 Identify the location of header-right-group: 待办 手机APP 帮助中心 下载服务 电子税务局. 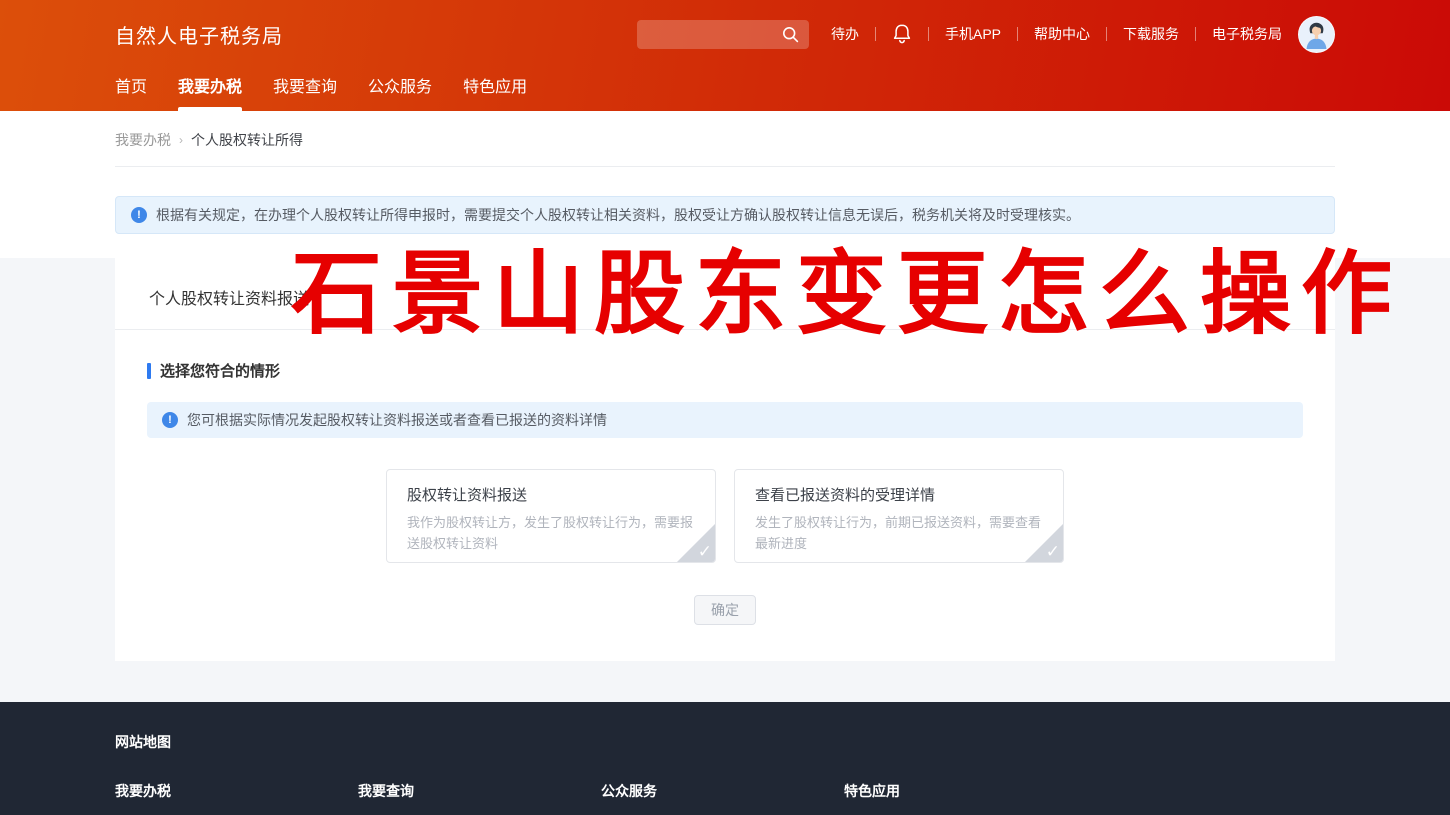
(985, 34).